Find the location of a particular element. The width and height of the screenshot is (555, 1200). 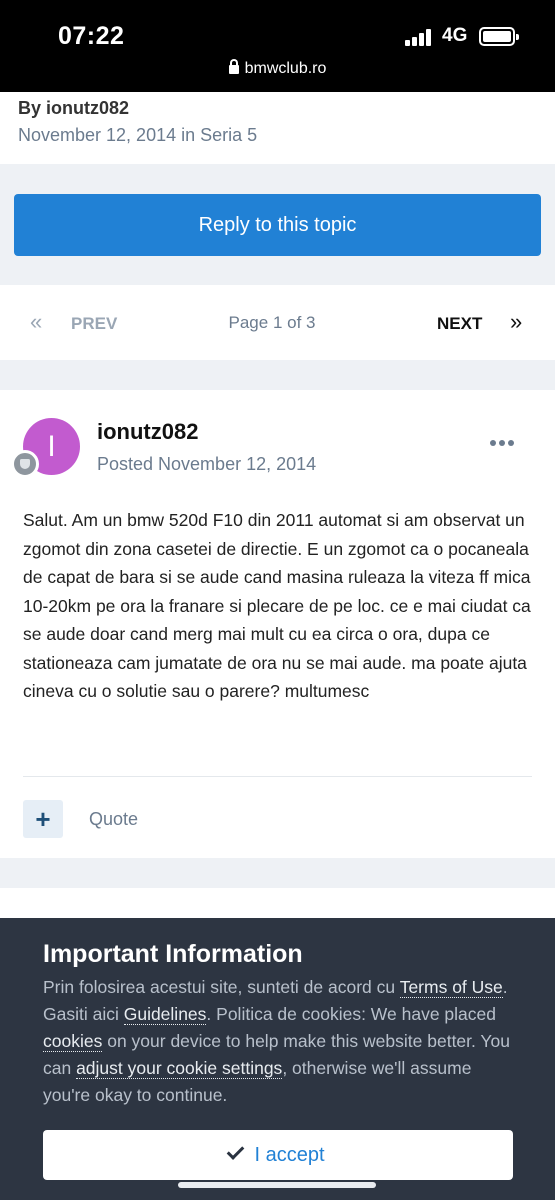

cookie-settings-link: adjust your cookie settings is located at coordinates (179, 1068).